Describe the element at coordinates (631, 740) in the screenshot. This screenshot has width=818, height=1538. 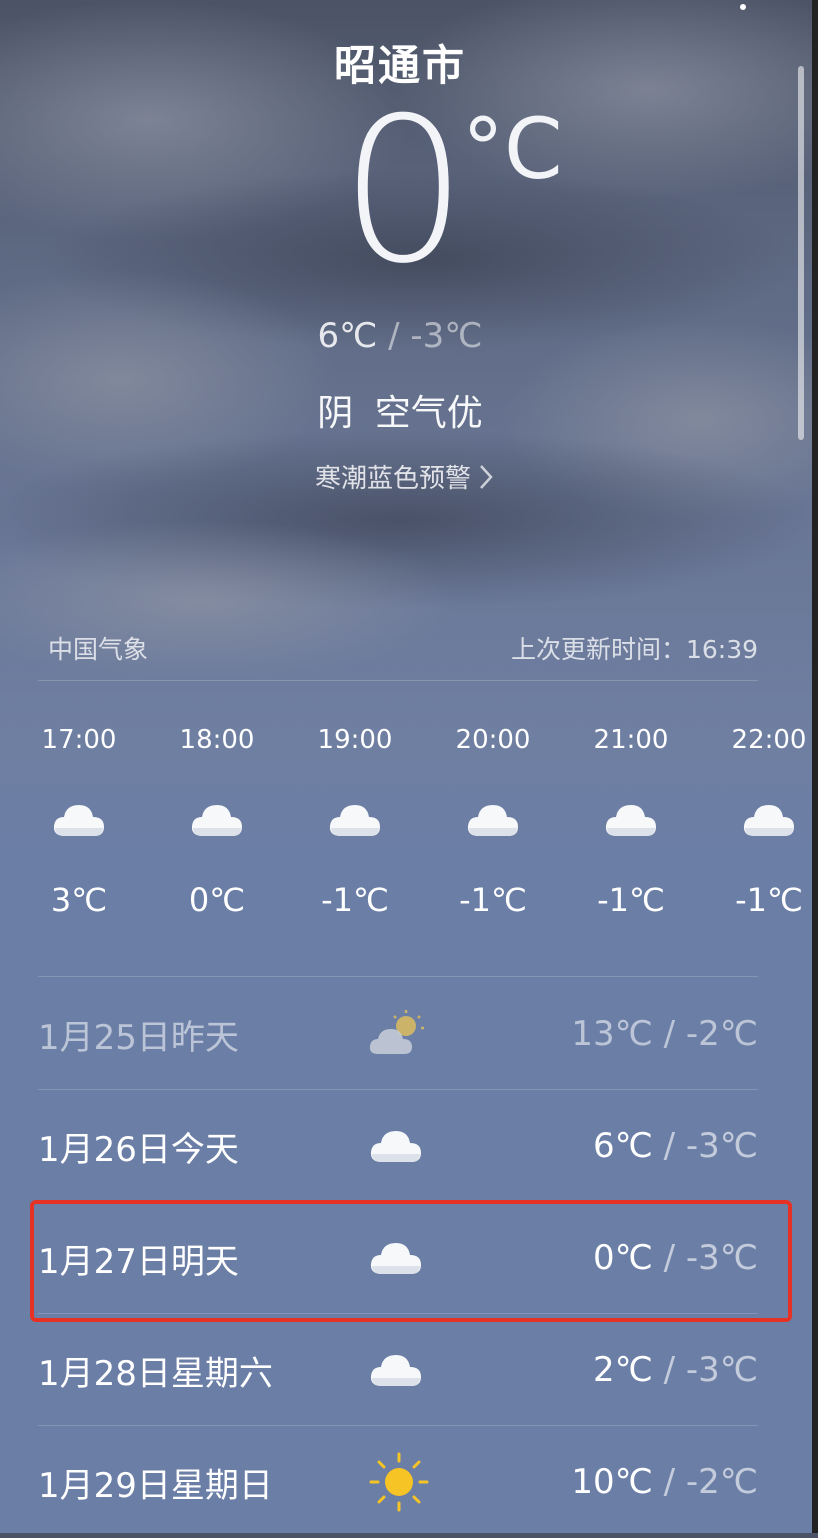
I see `hour-time: 21:00` at that location.